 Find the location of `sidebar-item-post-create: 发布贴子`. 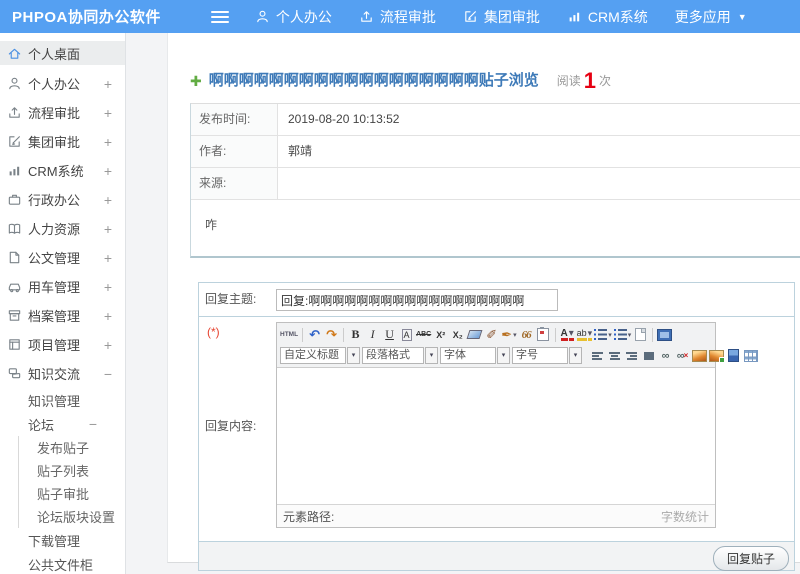

sidebar-item-post-create: 发布贴子 is located at coordinates (71, 447).